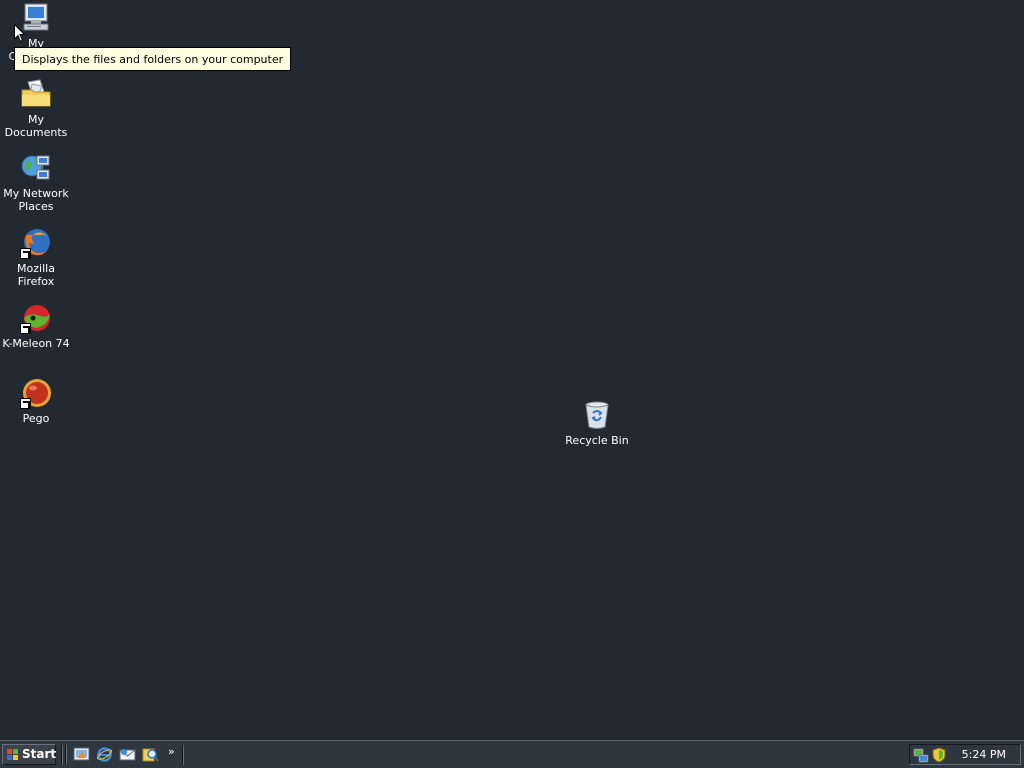  Describe the element at coordinates (36, 168) in the screenshot. I see `network-places-icon` at that location.